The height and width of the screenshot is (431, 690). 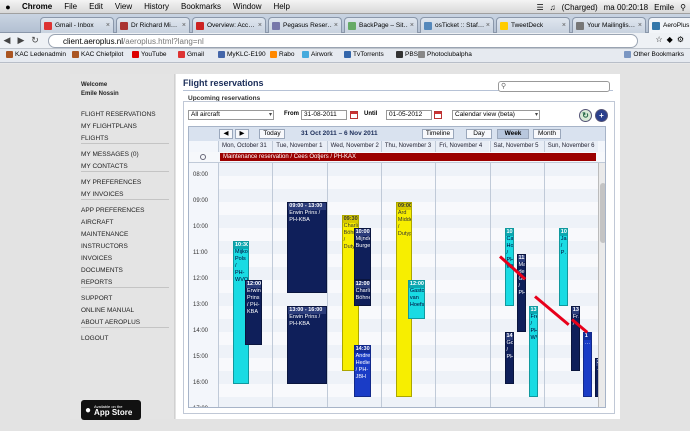 What do you see at coordinates (102, 270) in the screenshot?
I see `sidebar-item: DOCUMENTS` at bounding box center [102, 270].